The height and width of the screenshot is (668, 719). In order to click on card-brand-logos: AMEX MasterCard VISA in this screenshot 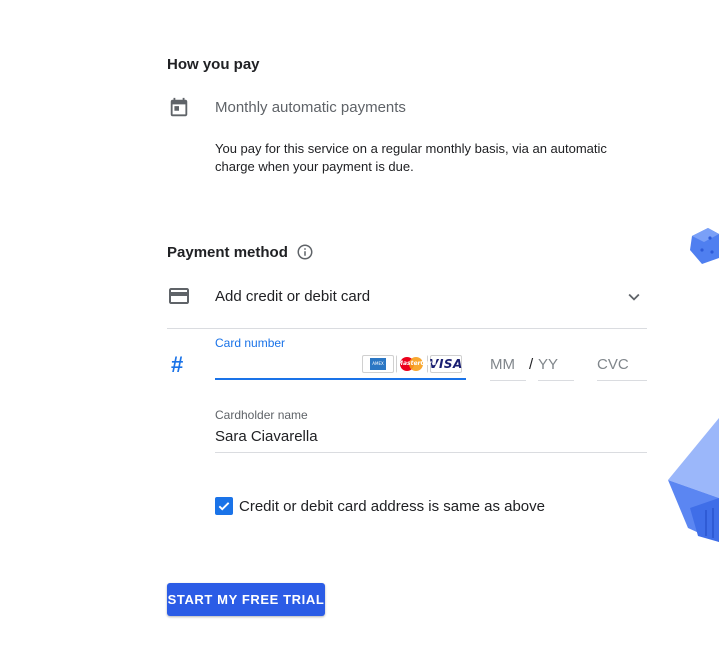, I will do `click(412, 364)`.